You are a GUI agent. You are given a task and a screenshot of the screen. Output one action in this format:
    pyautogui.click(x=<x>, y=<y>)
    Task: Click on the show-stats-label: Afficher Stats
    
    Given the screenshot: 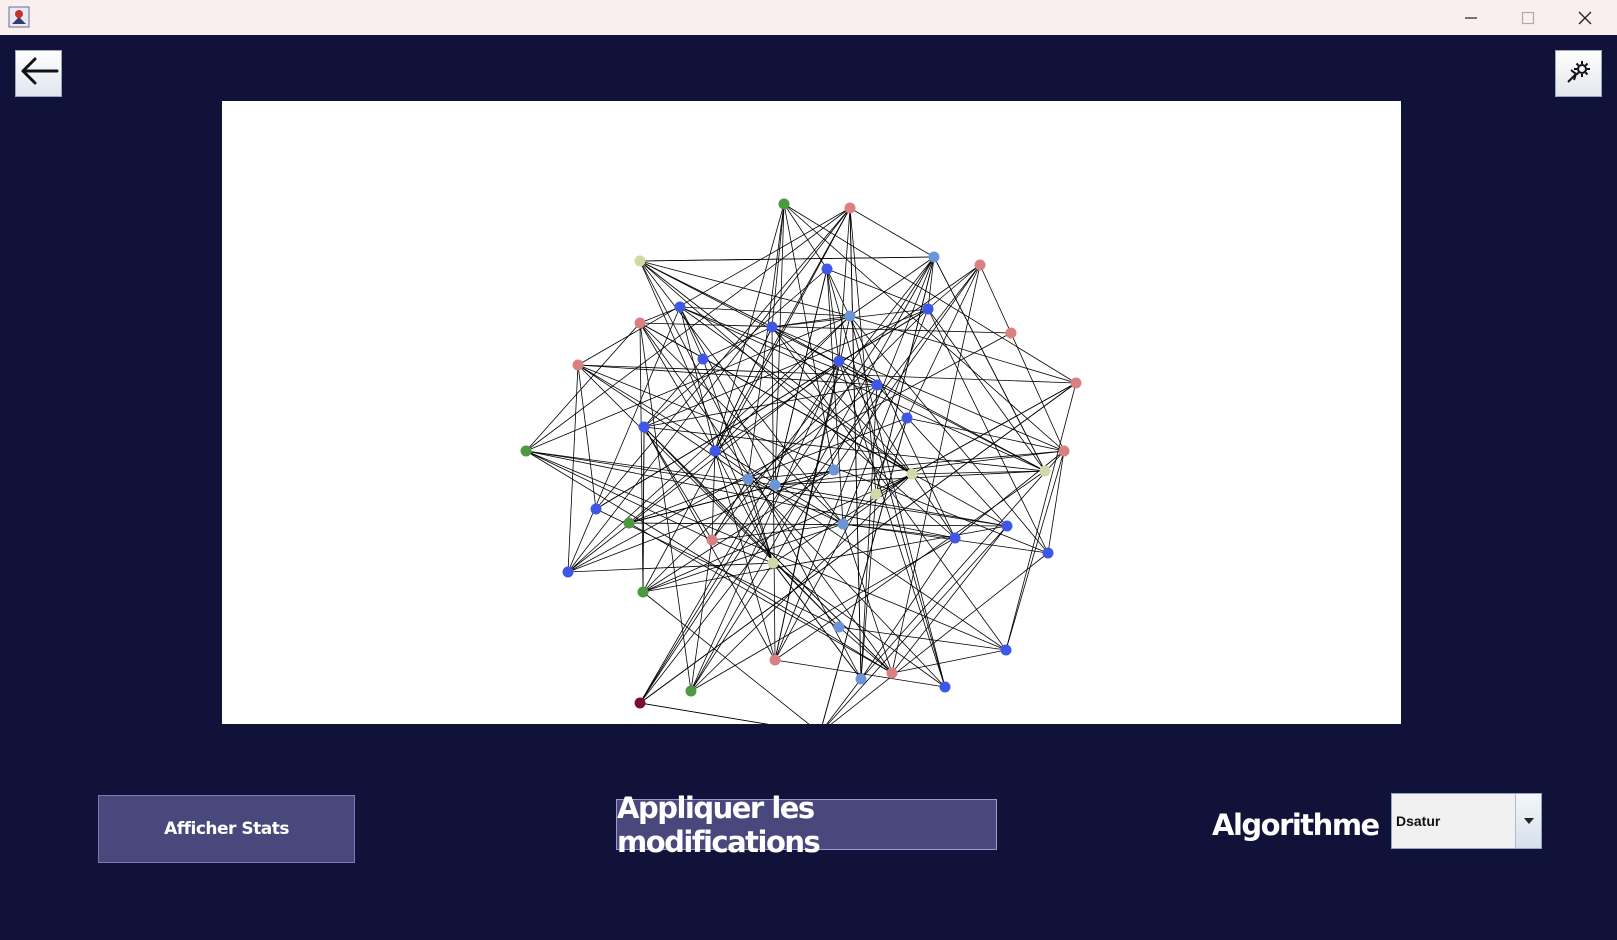 What is the action you would take?
    pyautogui.click(x=226, y=829)
    